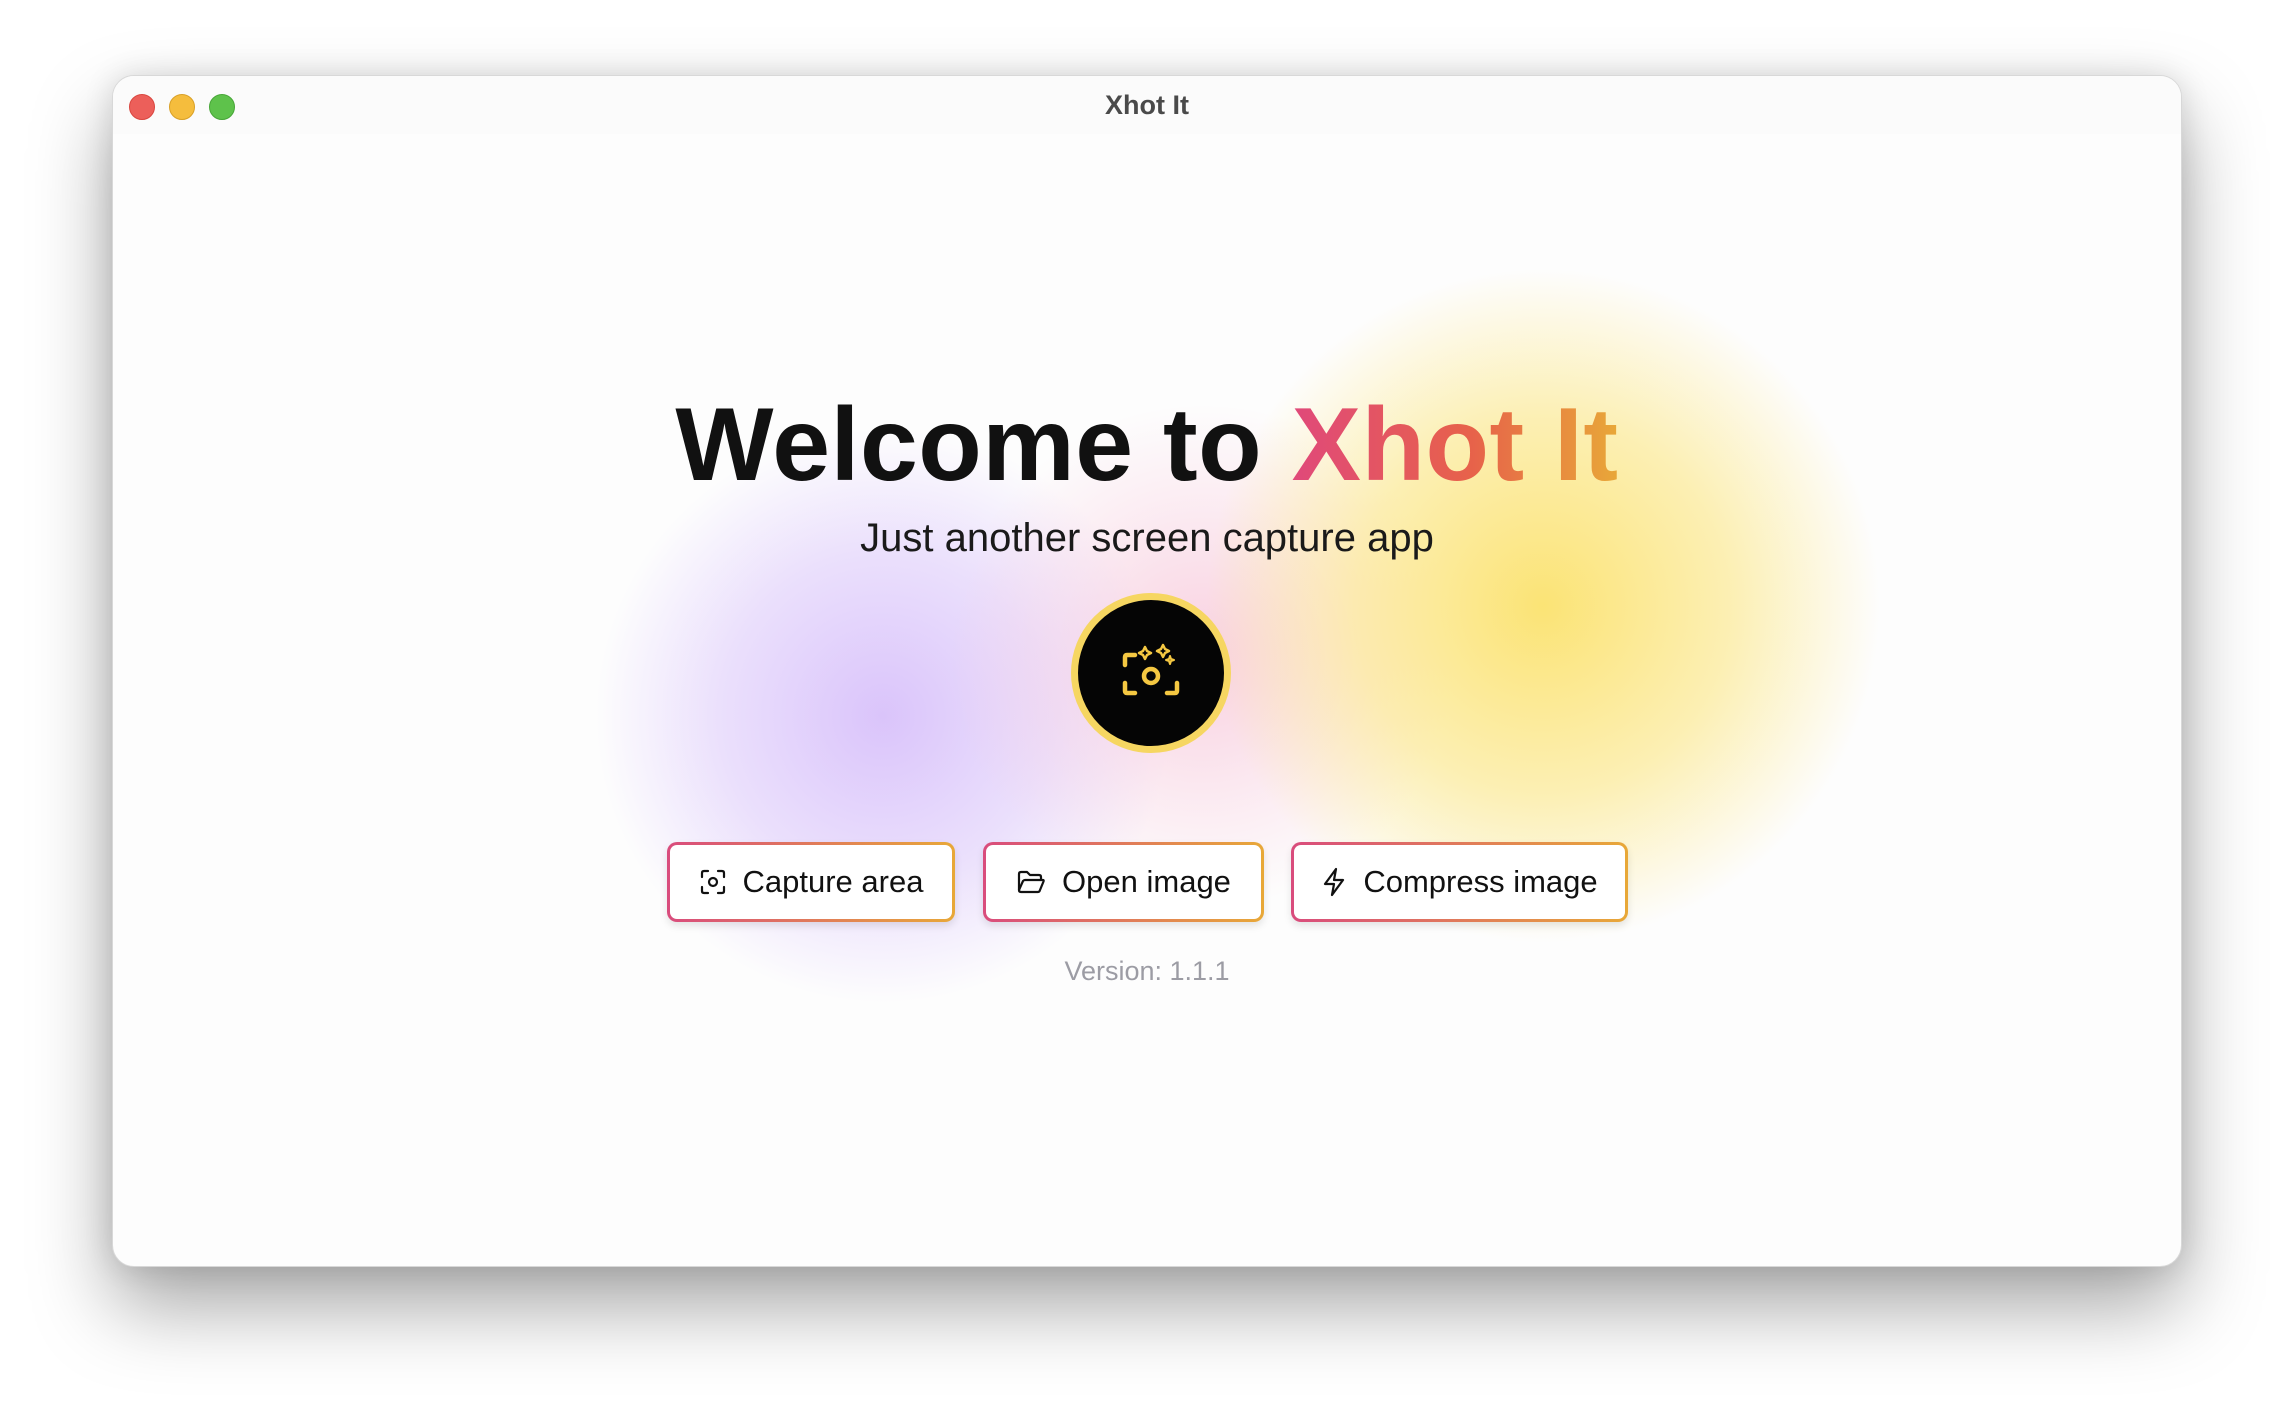 Image resolution: width=2292 pixels, height=1414 pixels. I want to click on capture-area-button: Capture area, so click(811, 882).